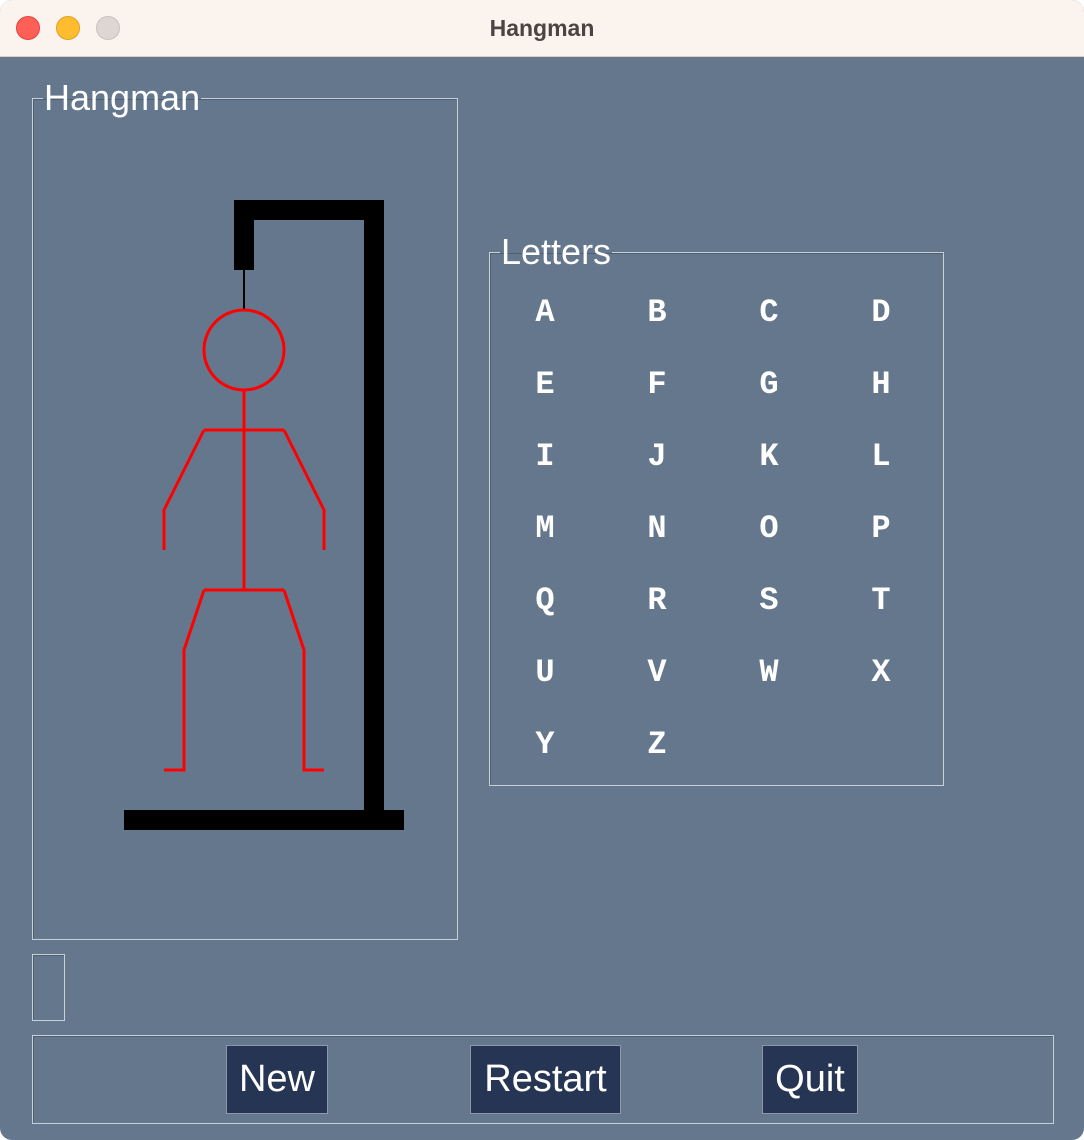  What do you see at coordinates (881, 529) in the screenshot?
I see `letter-button: P` at bounding box center [881, 529].